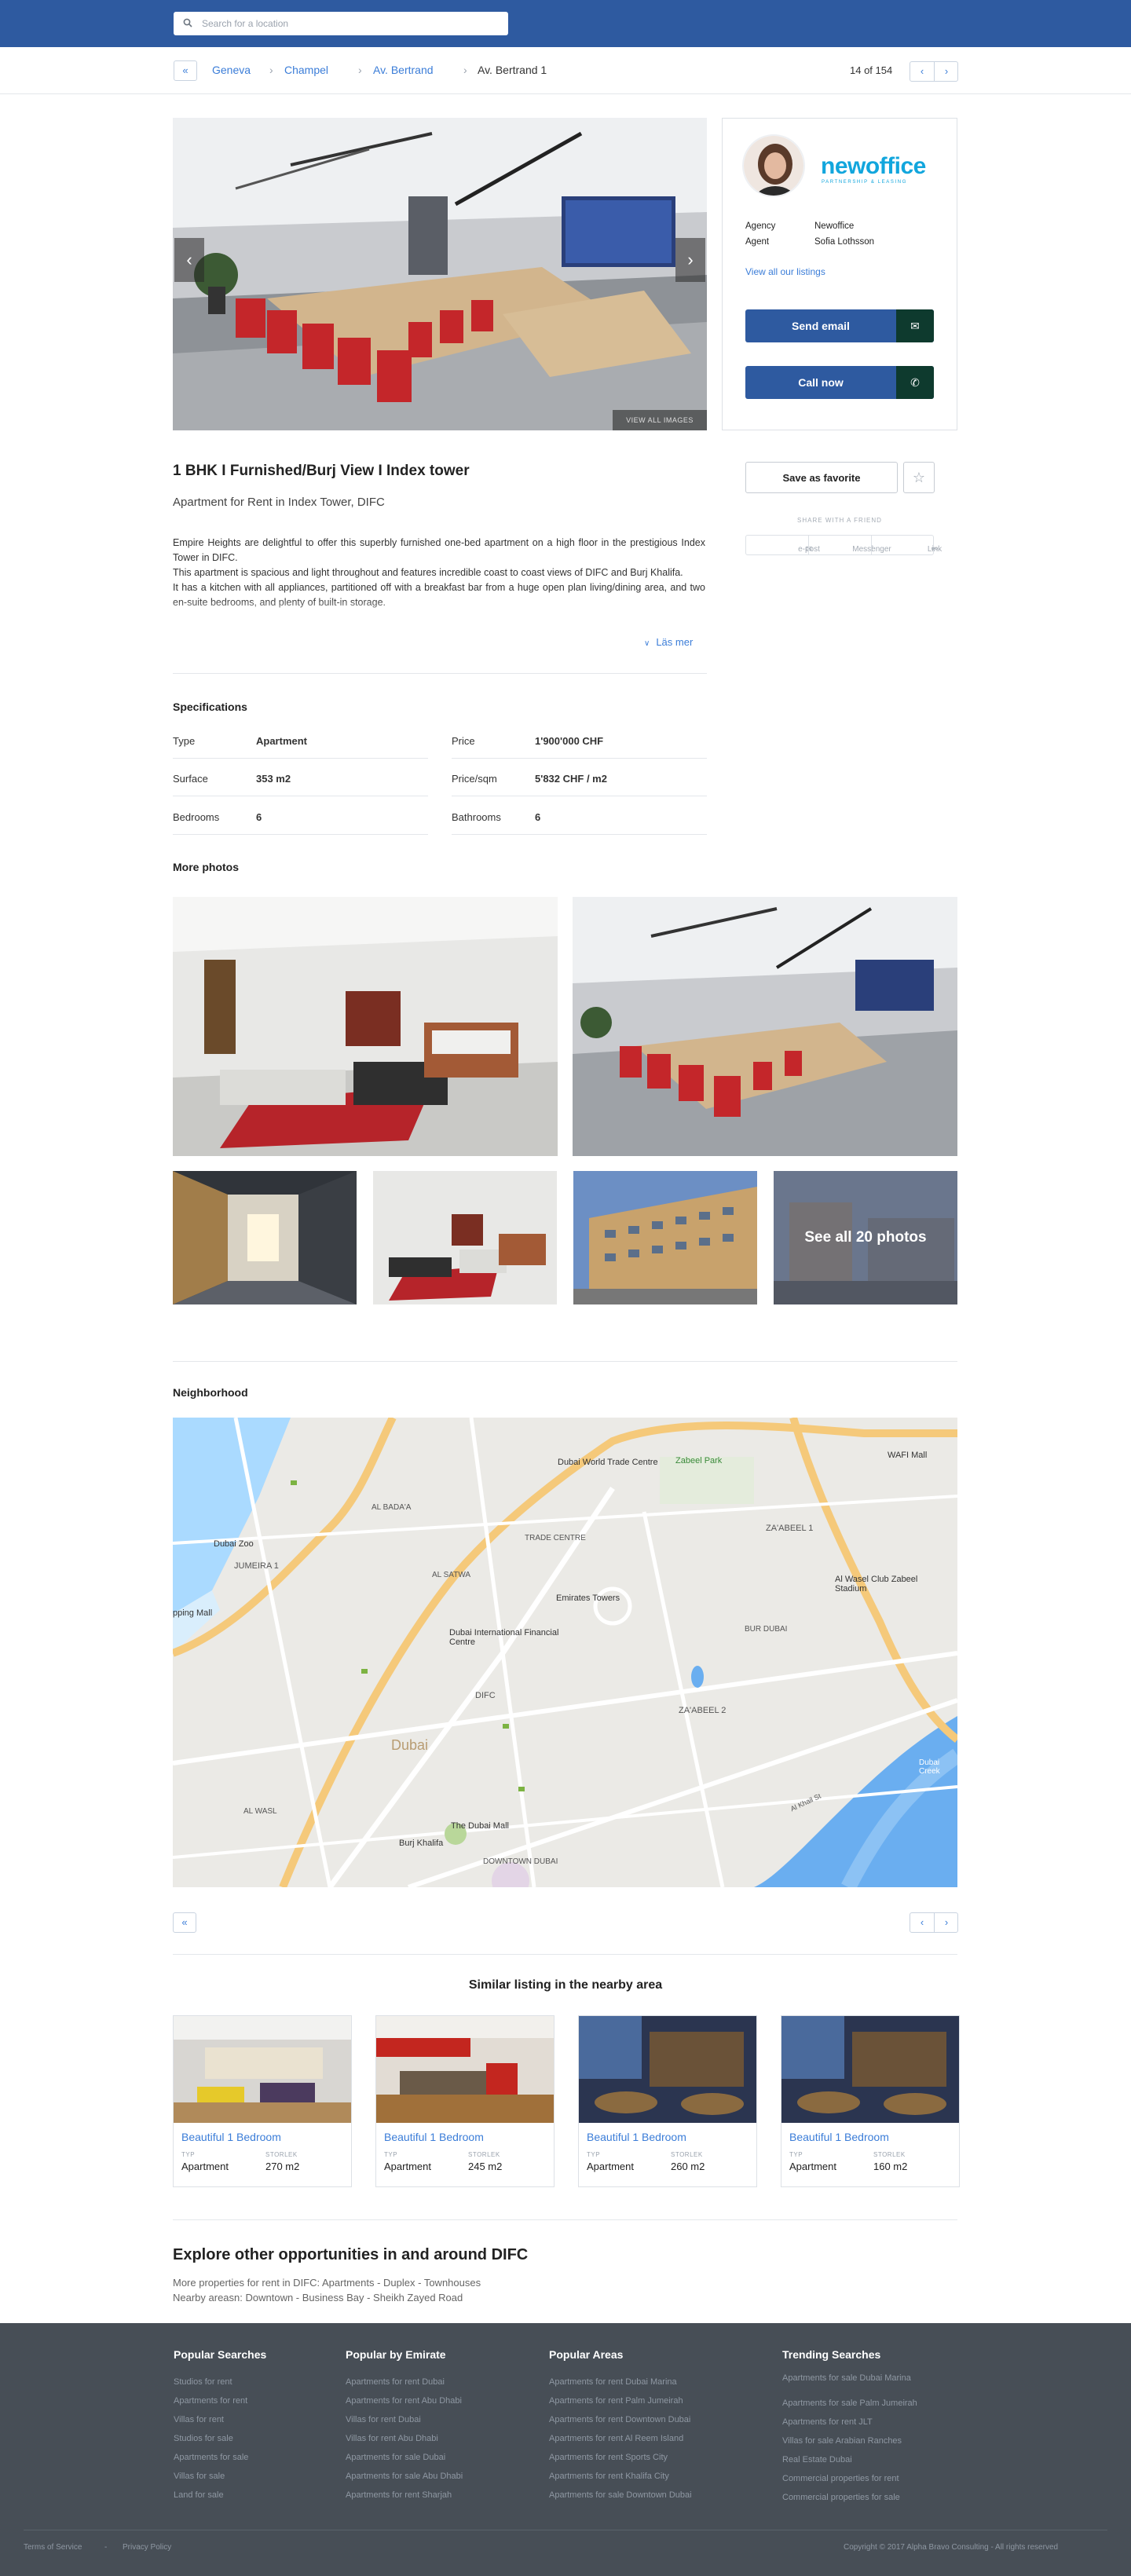 This screenshot has height=2576, width=1131. I want to click on send-email-button: Send email ✉, so click(839, 325).